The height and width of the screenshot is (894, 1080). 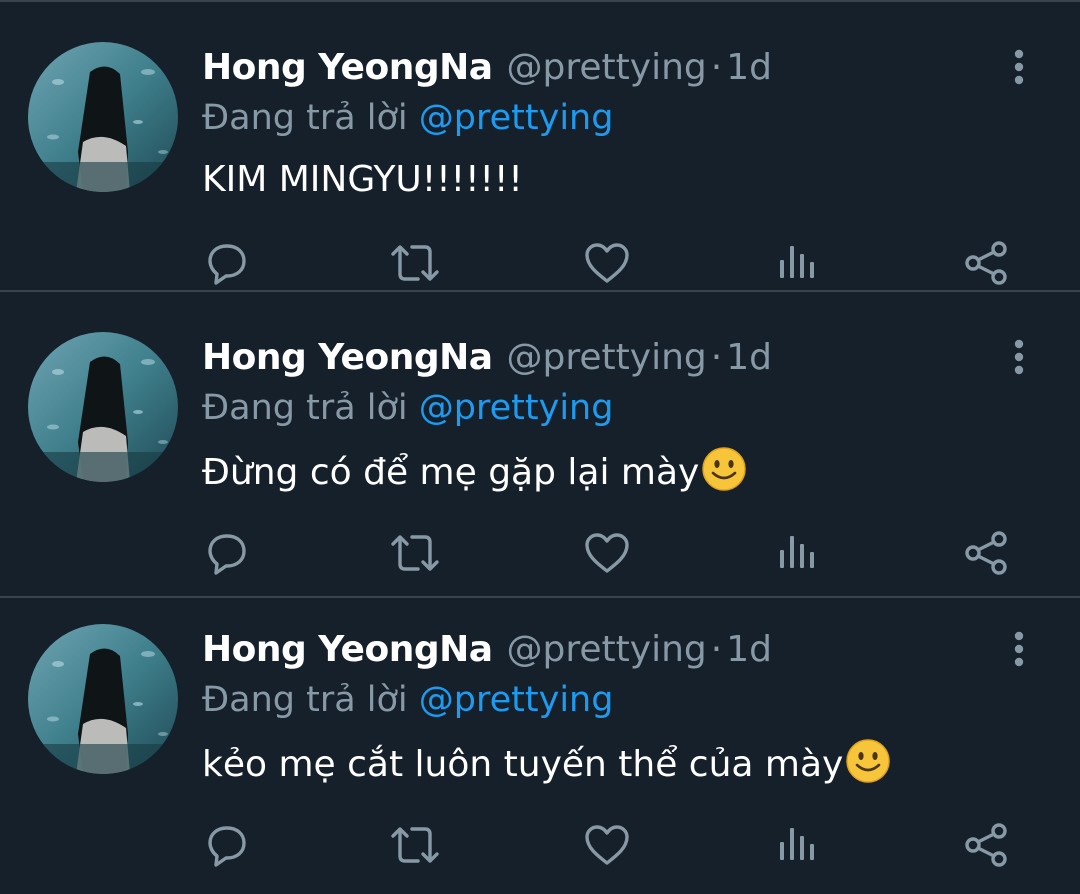 I want to click on tweet-text-content: KIM MINGYU!!!!!!!, so click(x=362, y=179).